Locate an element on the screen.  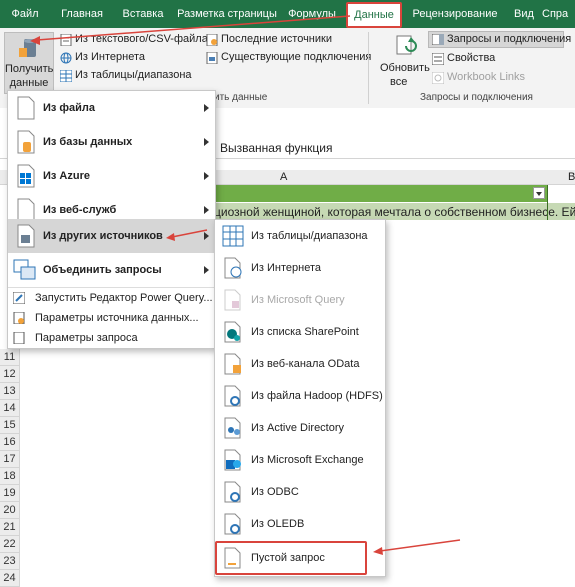
annotation-arrow-other-sources is located at coordinates (189, 233).